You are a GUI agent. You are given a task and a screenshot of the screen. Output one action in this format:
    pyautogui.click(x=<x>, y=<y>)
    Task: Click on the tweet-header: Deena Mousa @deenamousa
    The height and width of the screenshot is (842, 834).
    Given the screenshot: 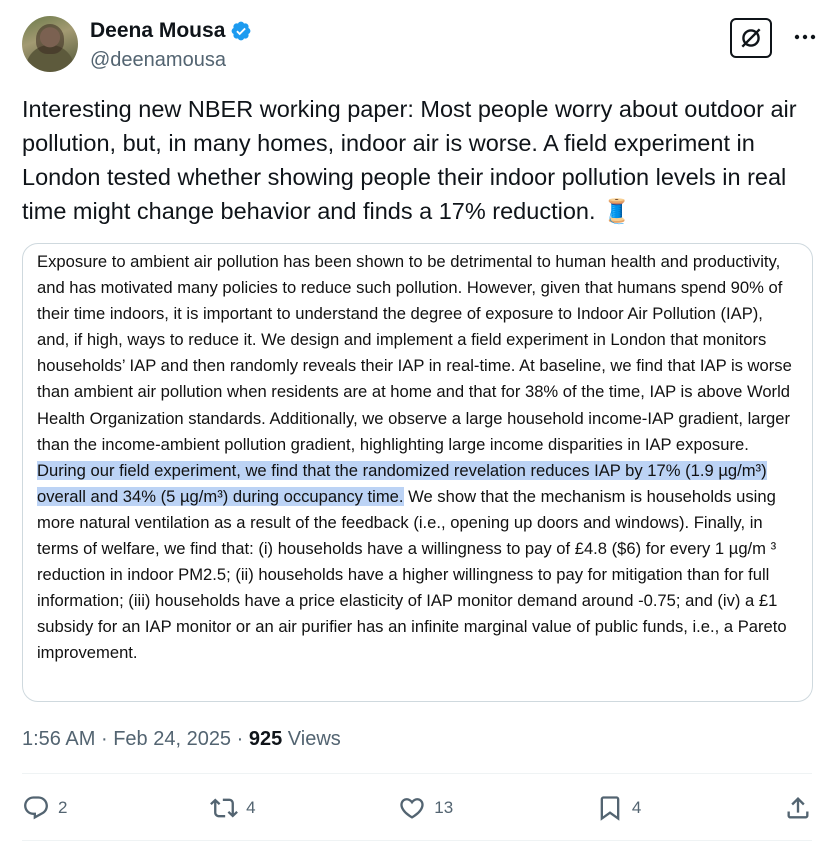 What is the action you would take?
    pyautogui.click(x=421, y=45)
    